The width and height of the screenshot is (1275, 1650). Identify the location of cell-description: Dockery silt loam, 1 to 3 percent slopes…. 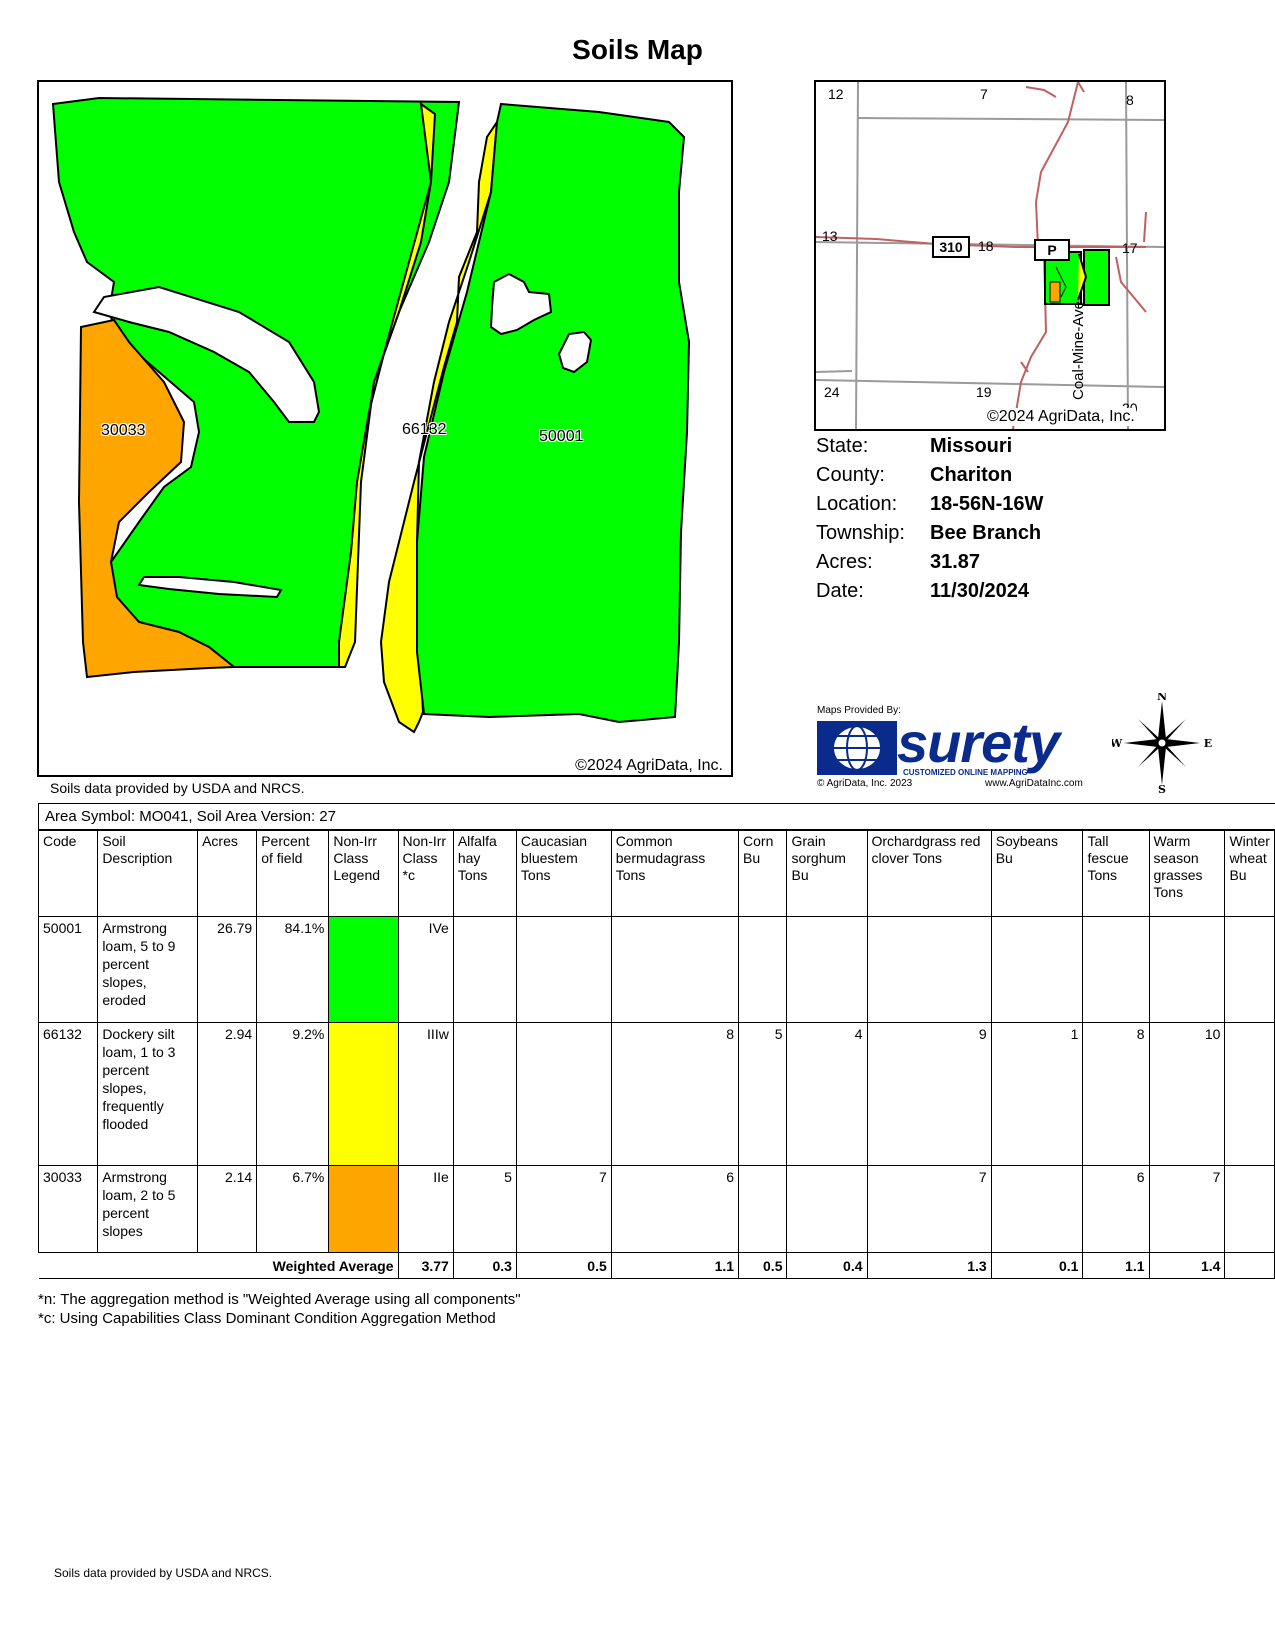
(148, 1094).